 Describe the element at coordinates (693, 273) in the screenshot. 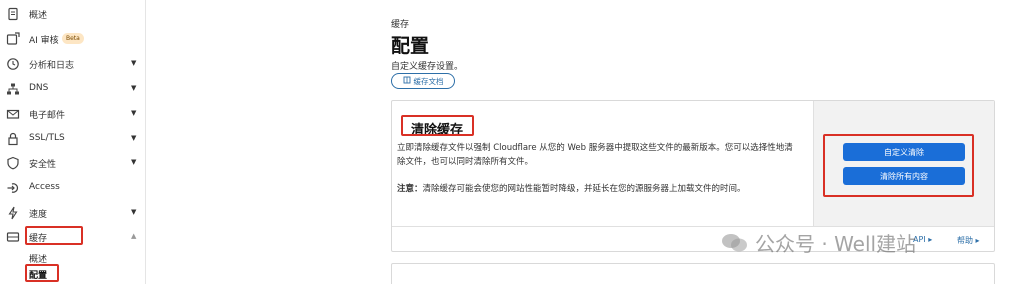

I see `next-settings-card` at that location.